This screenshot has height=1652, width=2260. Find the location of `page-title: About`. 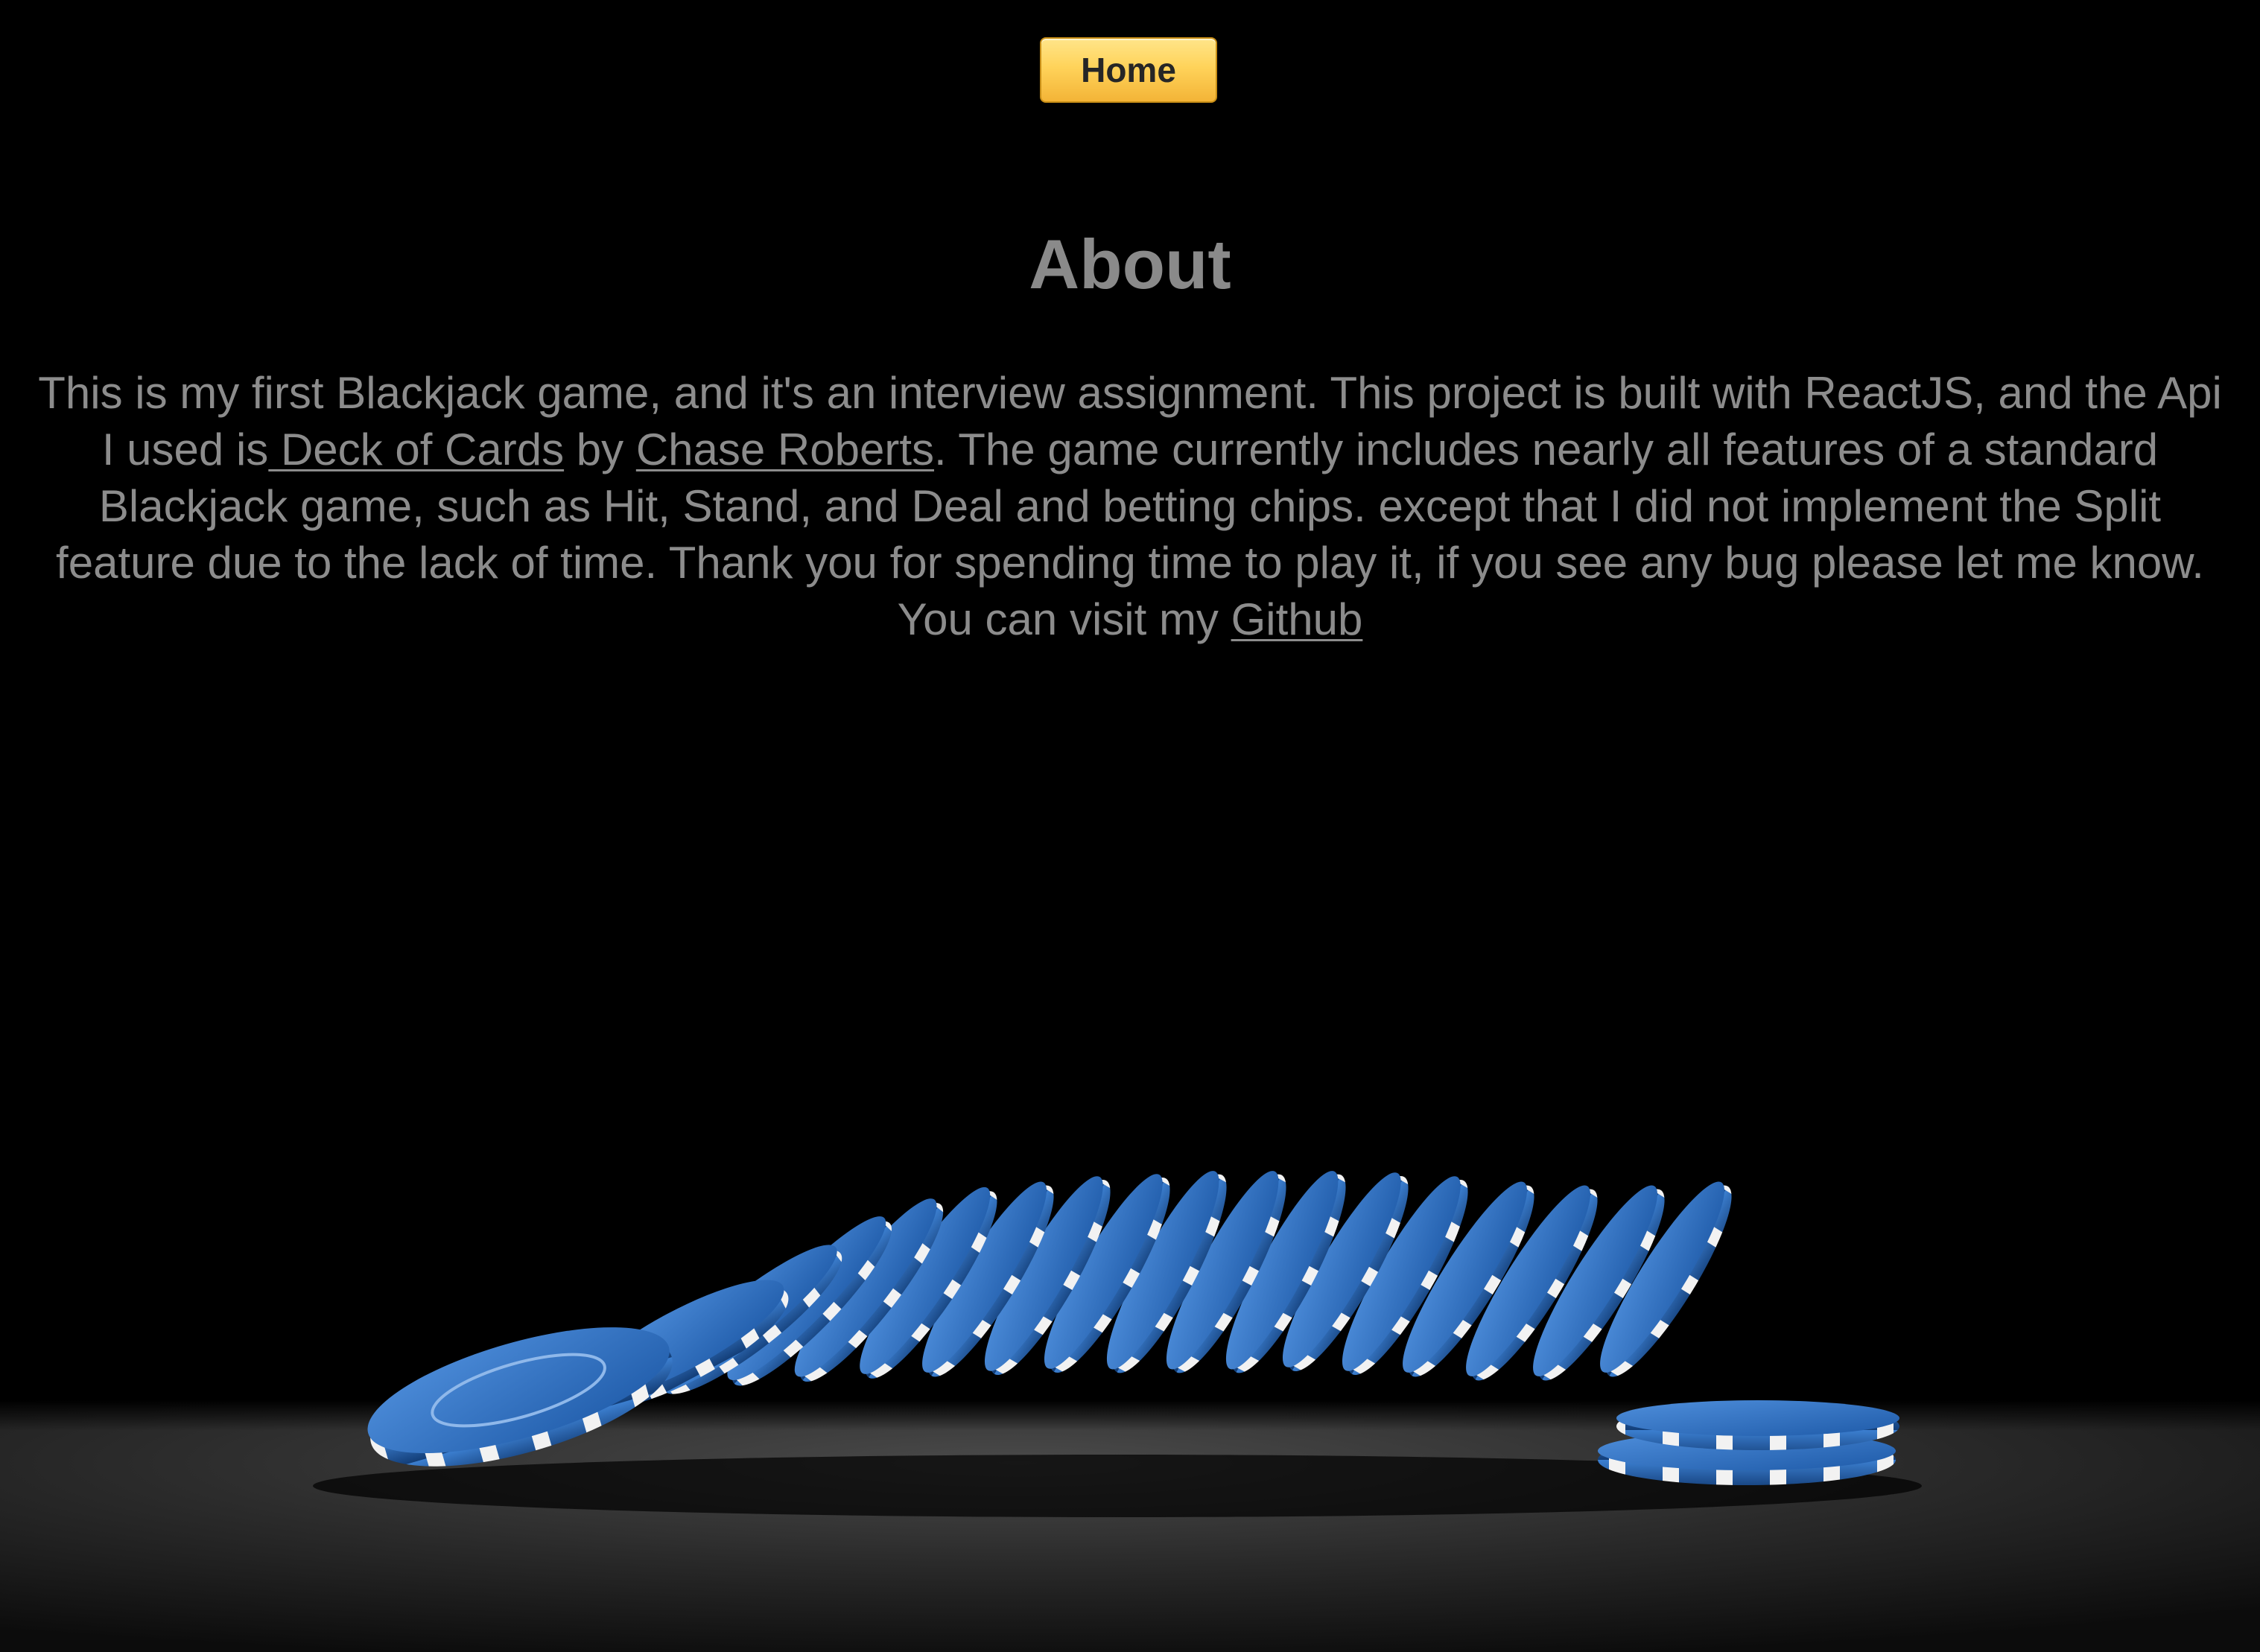

page-title: About is located at coordinates (1130, 264).